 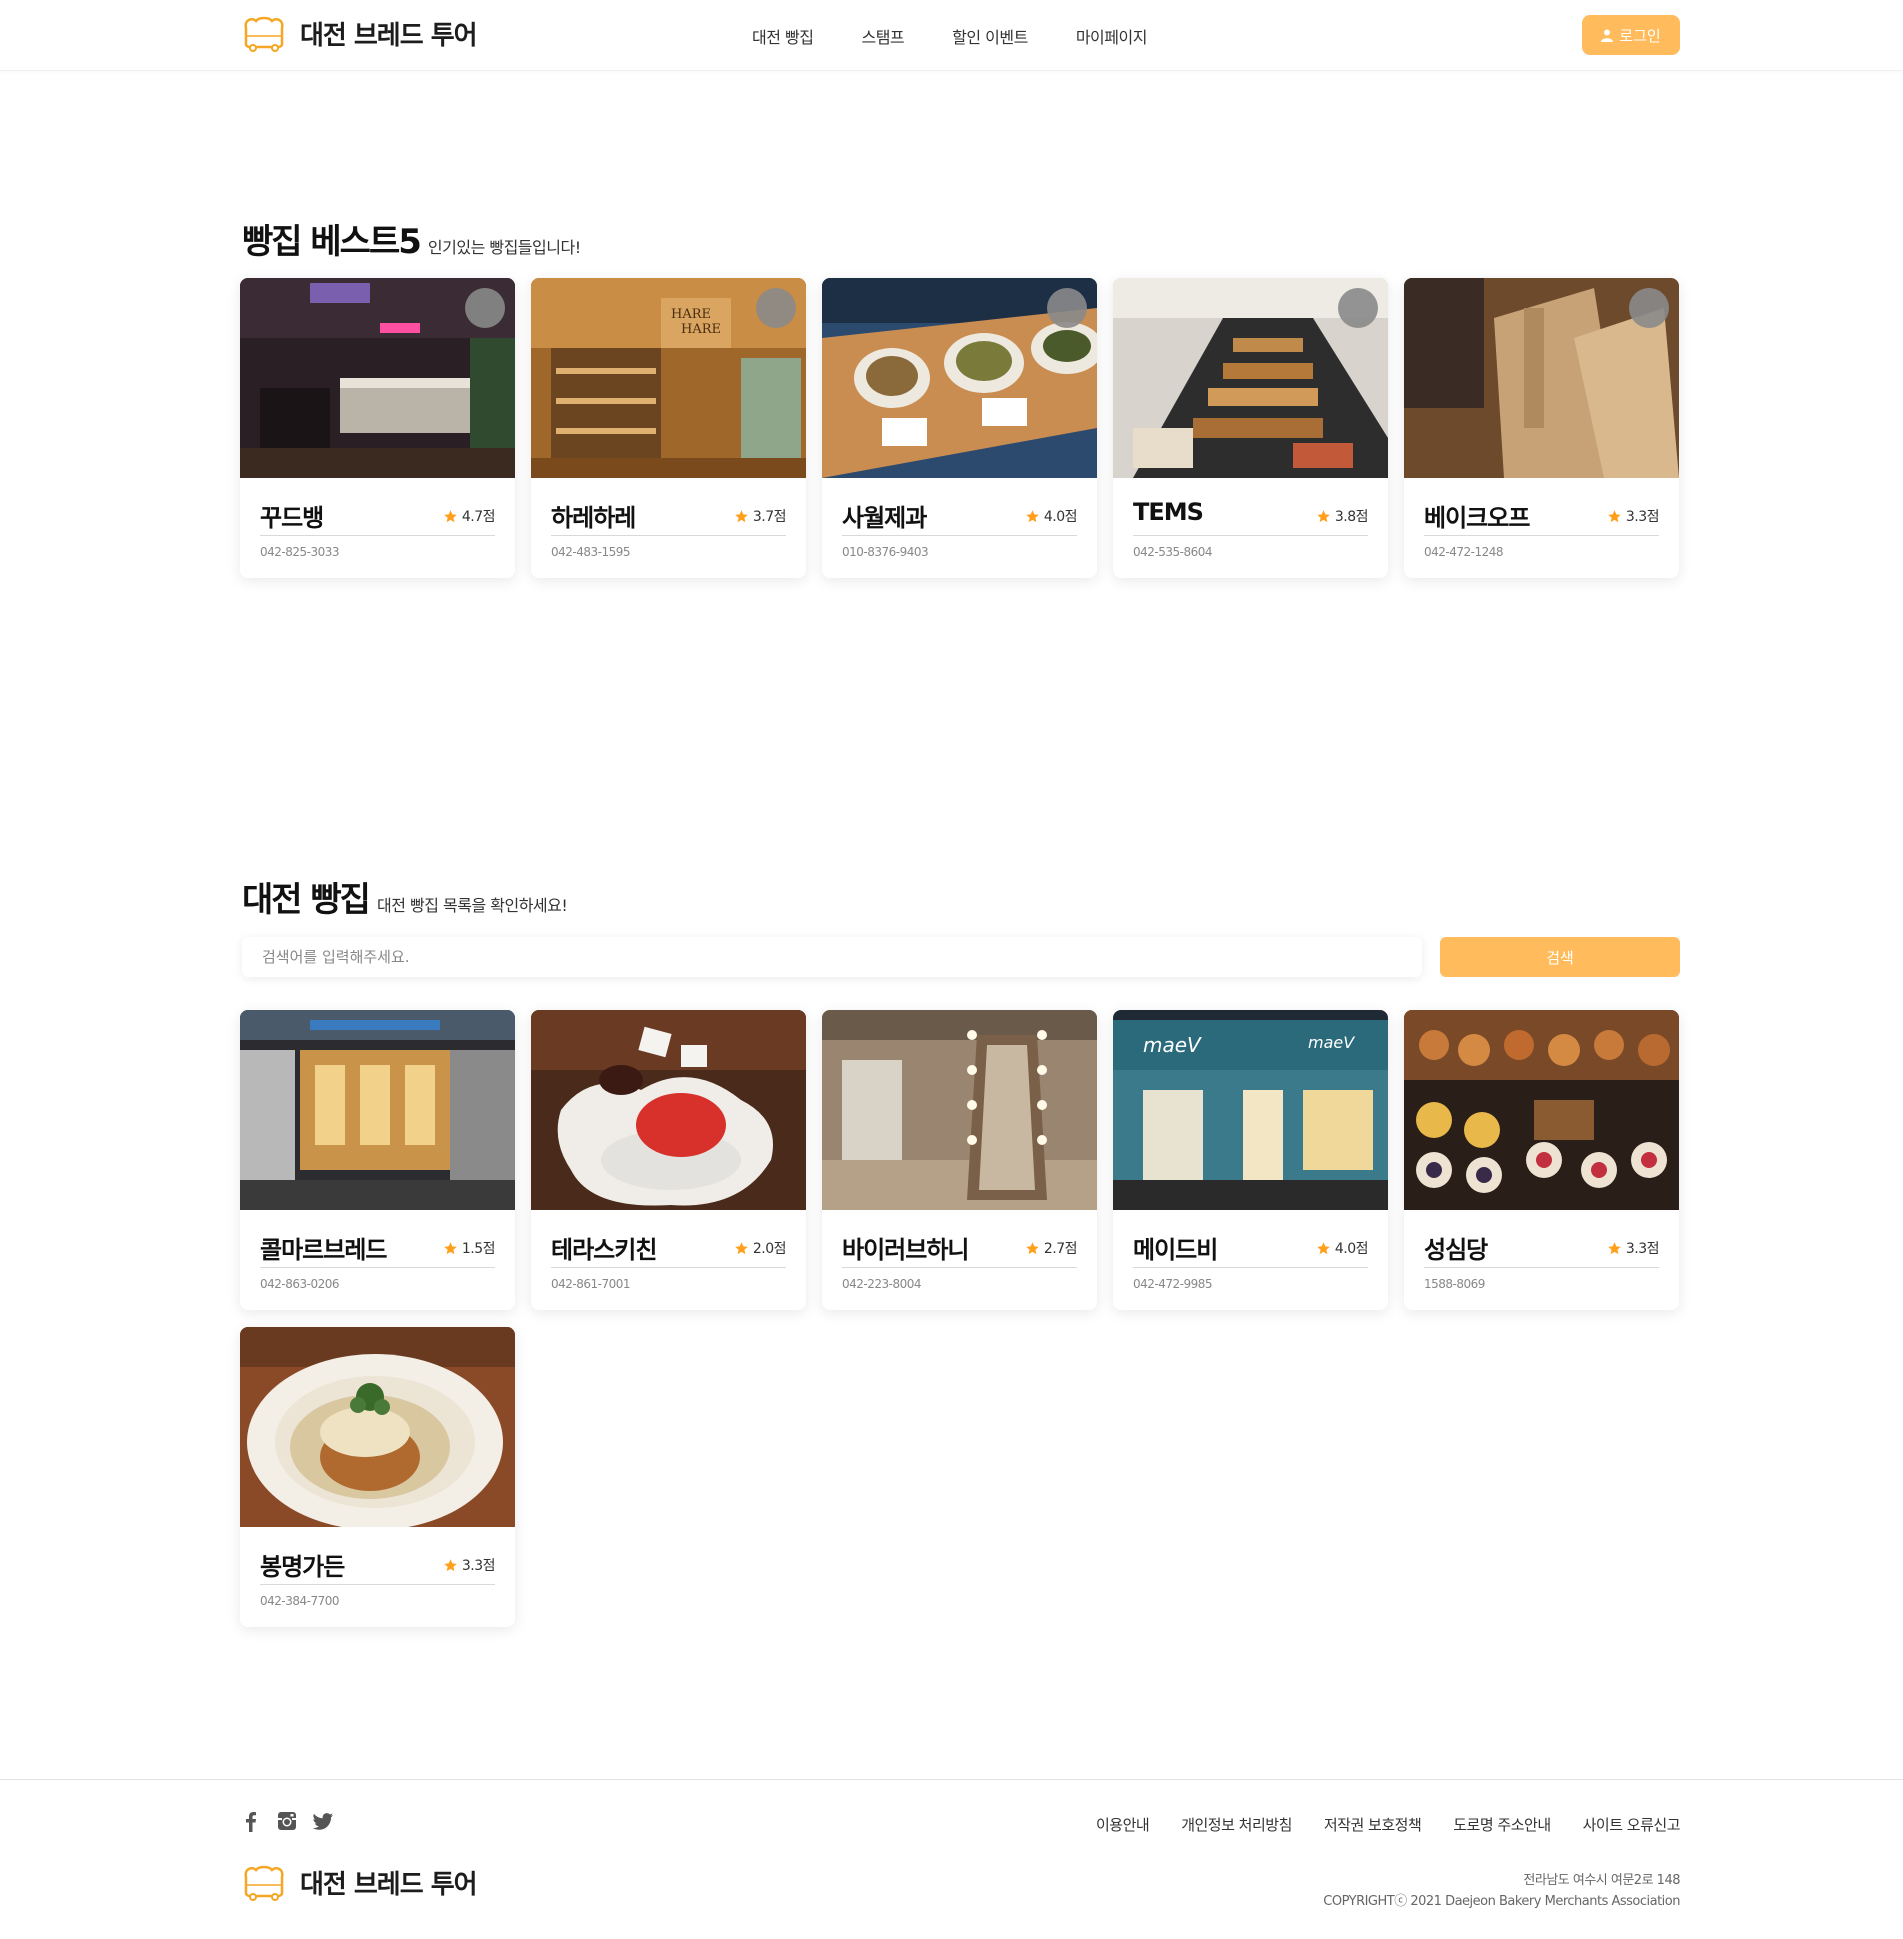 I want to click on bakery-card: 콜마르브레드 1.5점 042-863-0206, so click(x=377, y=1160).